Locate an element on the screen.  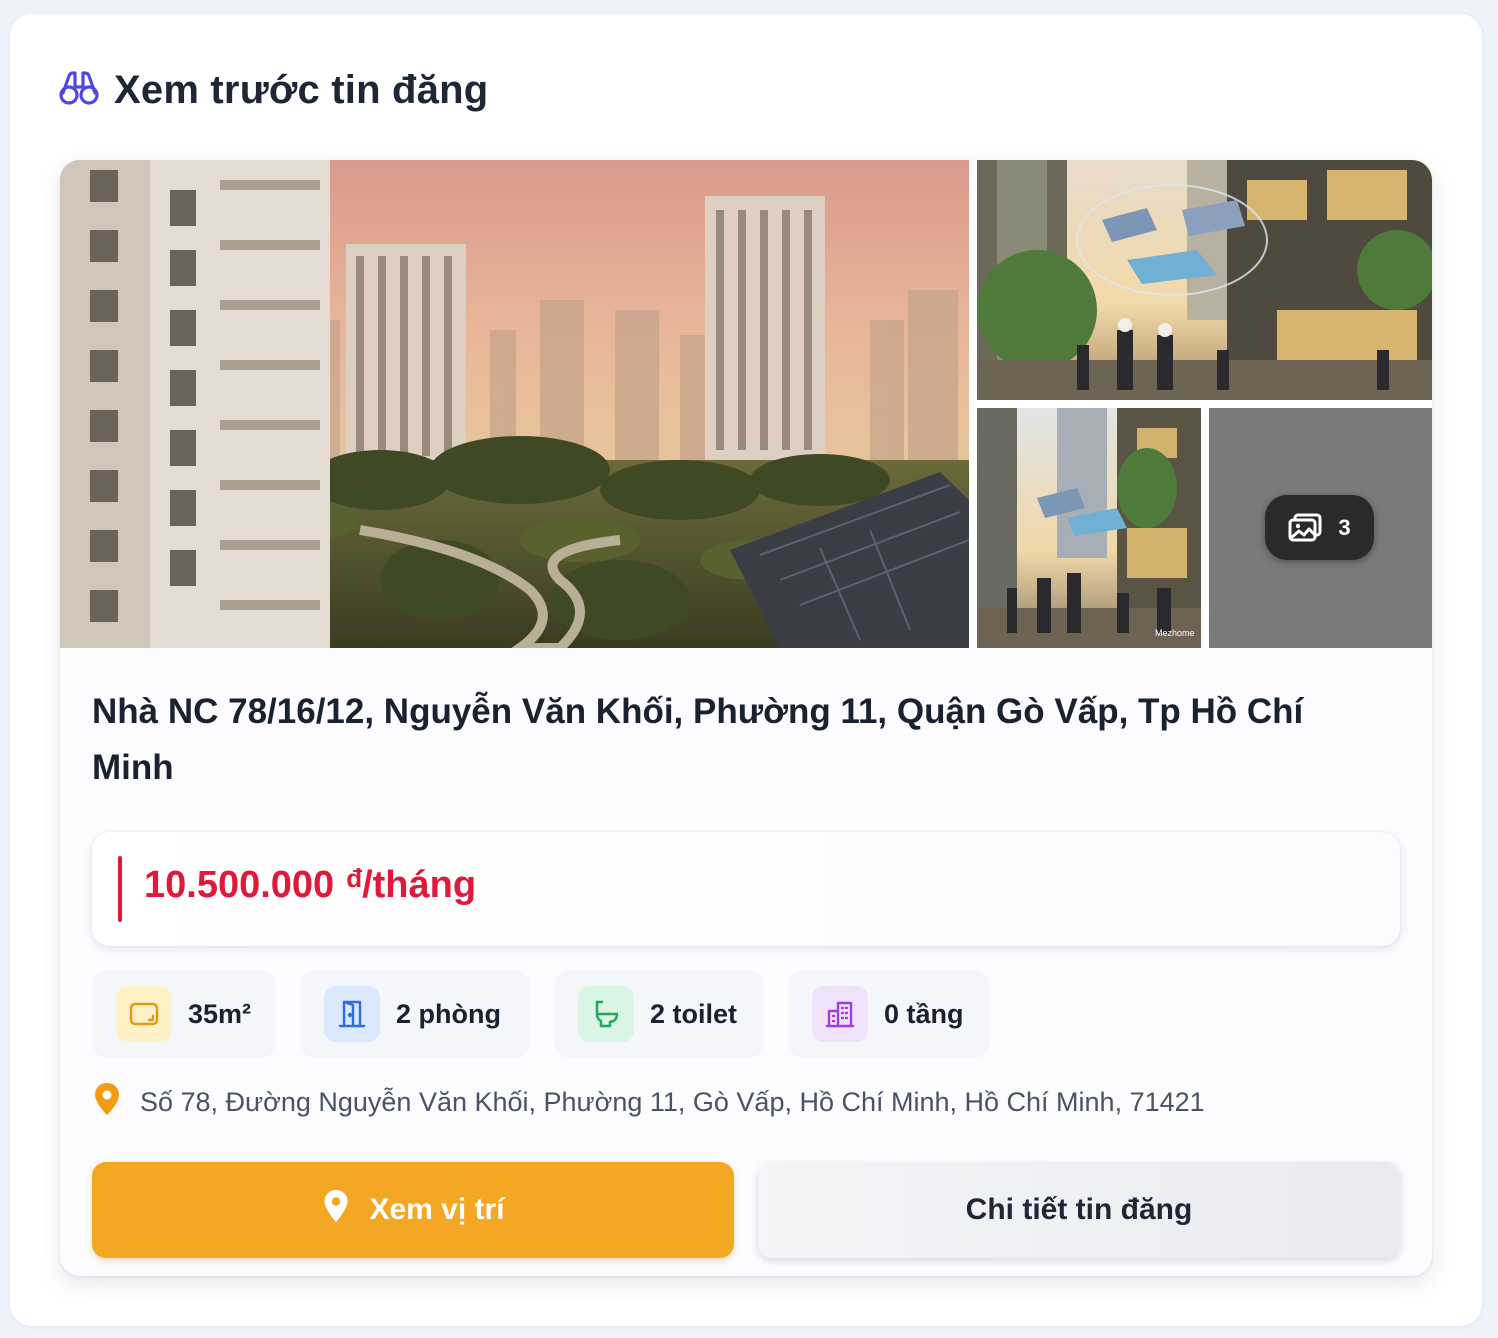
toilet-icon is located at coordinates (606, 1014).